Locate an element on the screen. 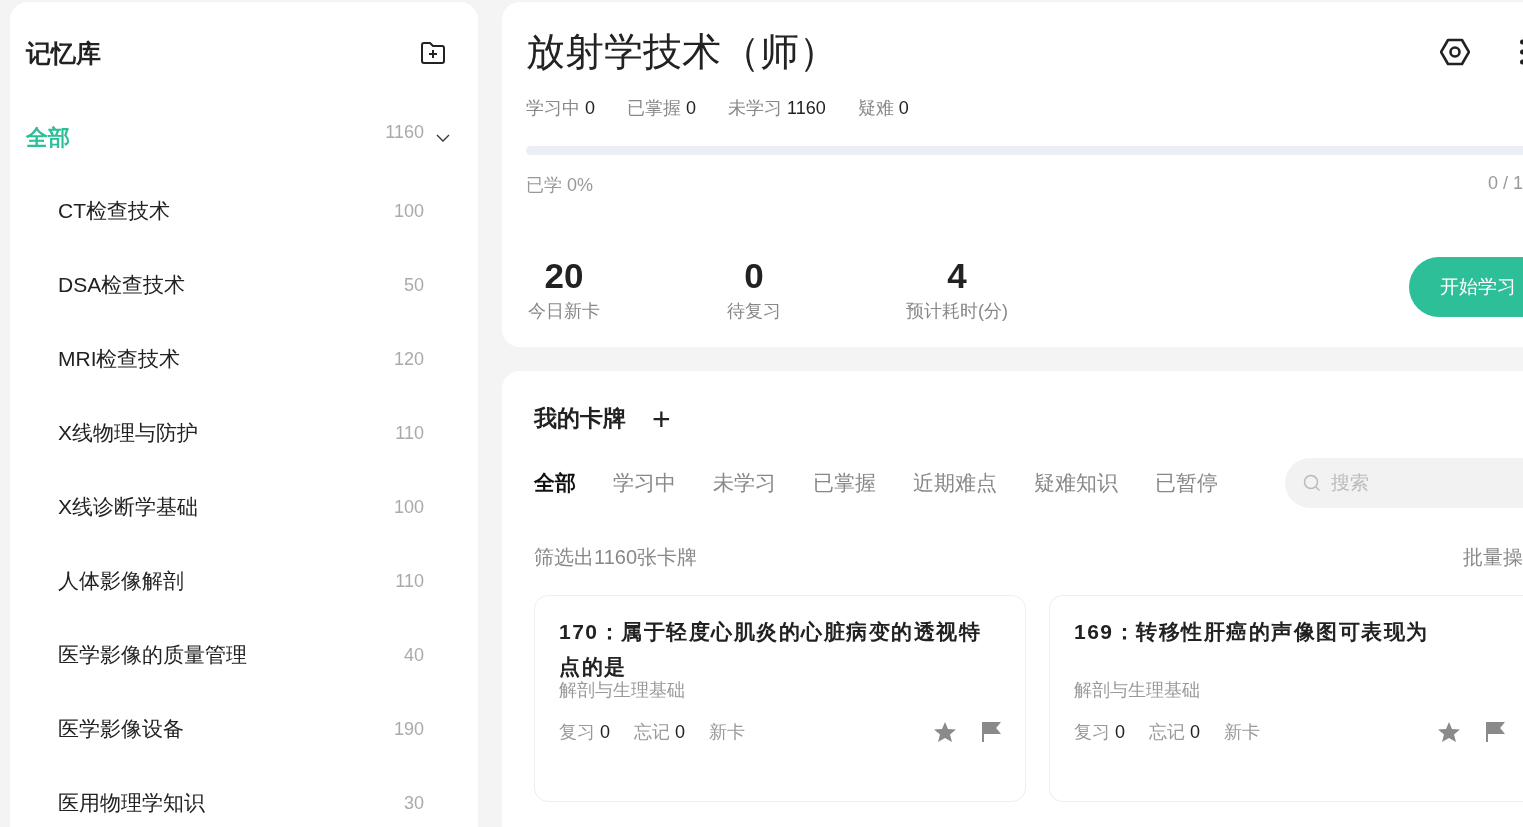  sidebar-item: CT检查技术 100 is located at coordinates (252, 211).